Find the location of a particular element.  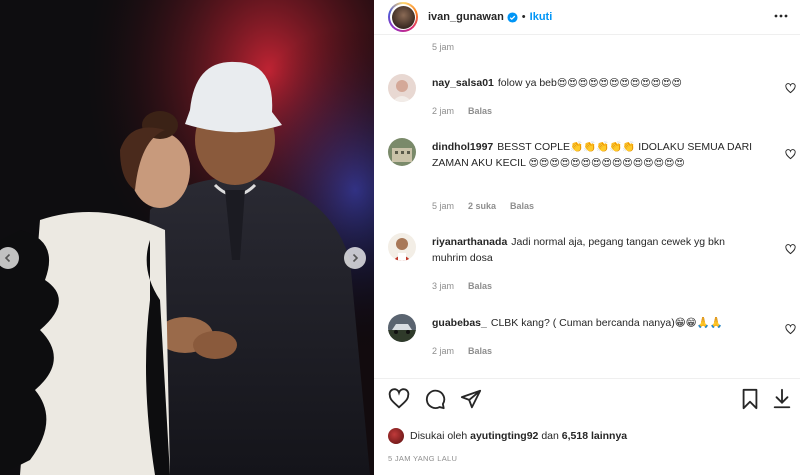

download-icon is located at coordinates (782, 401).